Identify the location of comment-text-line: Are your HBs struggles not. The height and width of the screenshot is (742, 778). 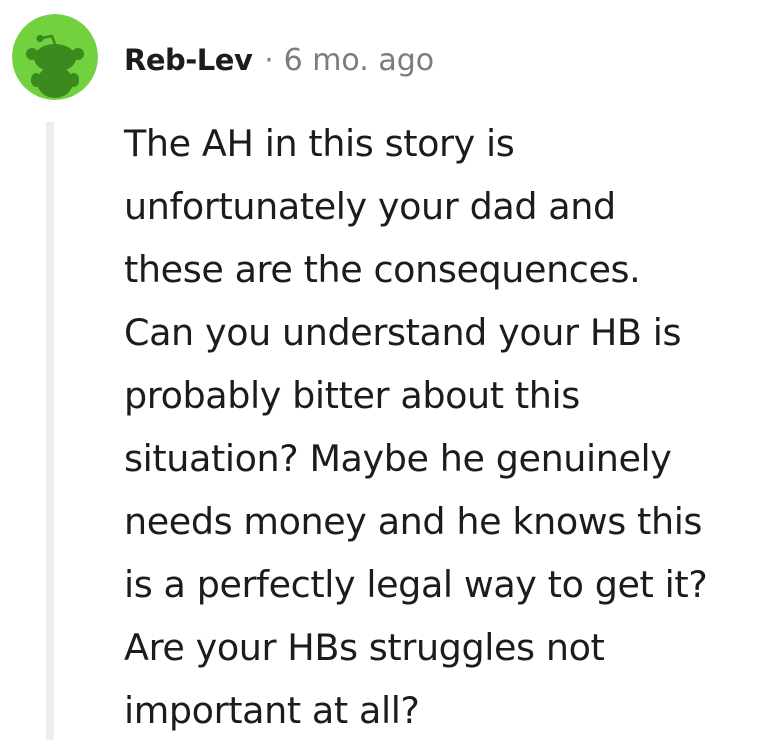
(364, 647).